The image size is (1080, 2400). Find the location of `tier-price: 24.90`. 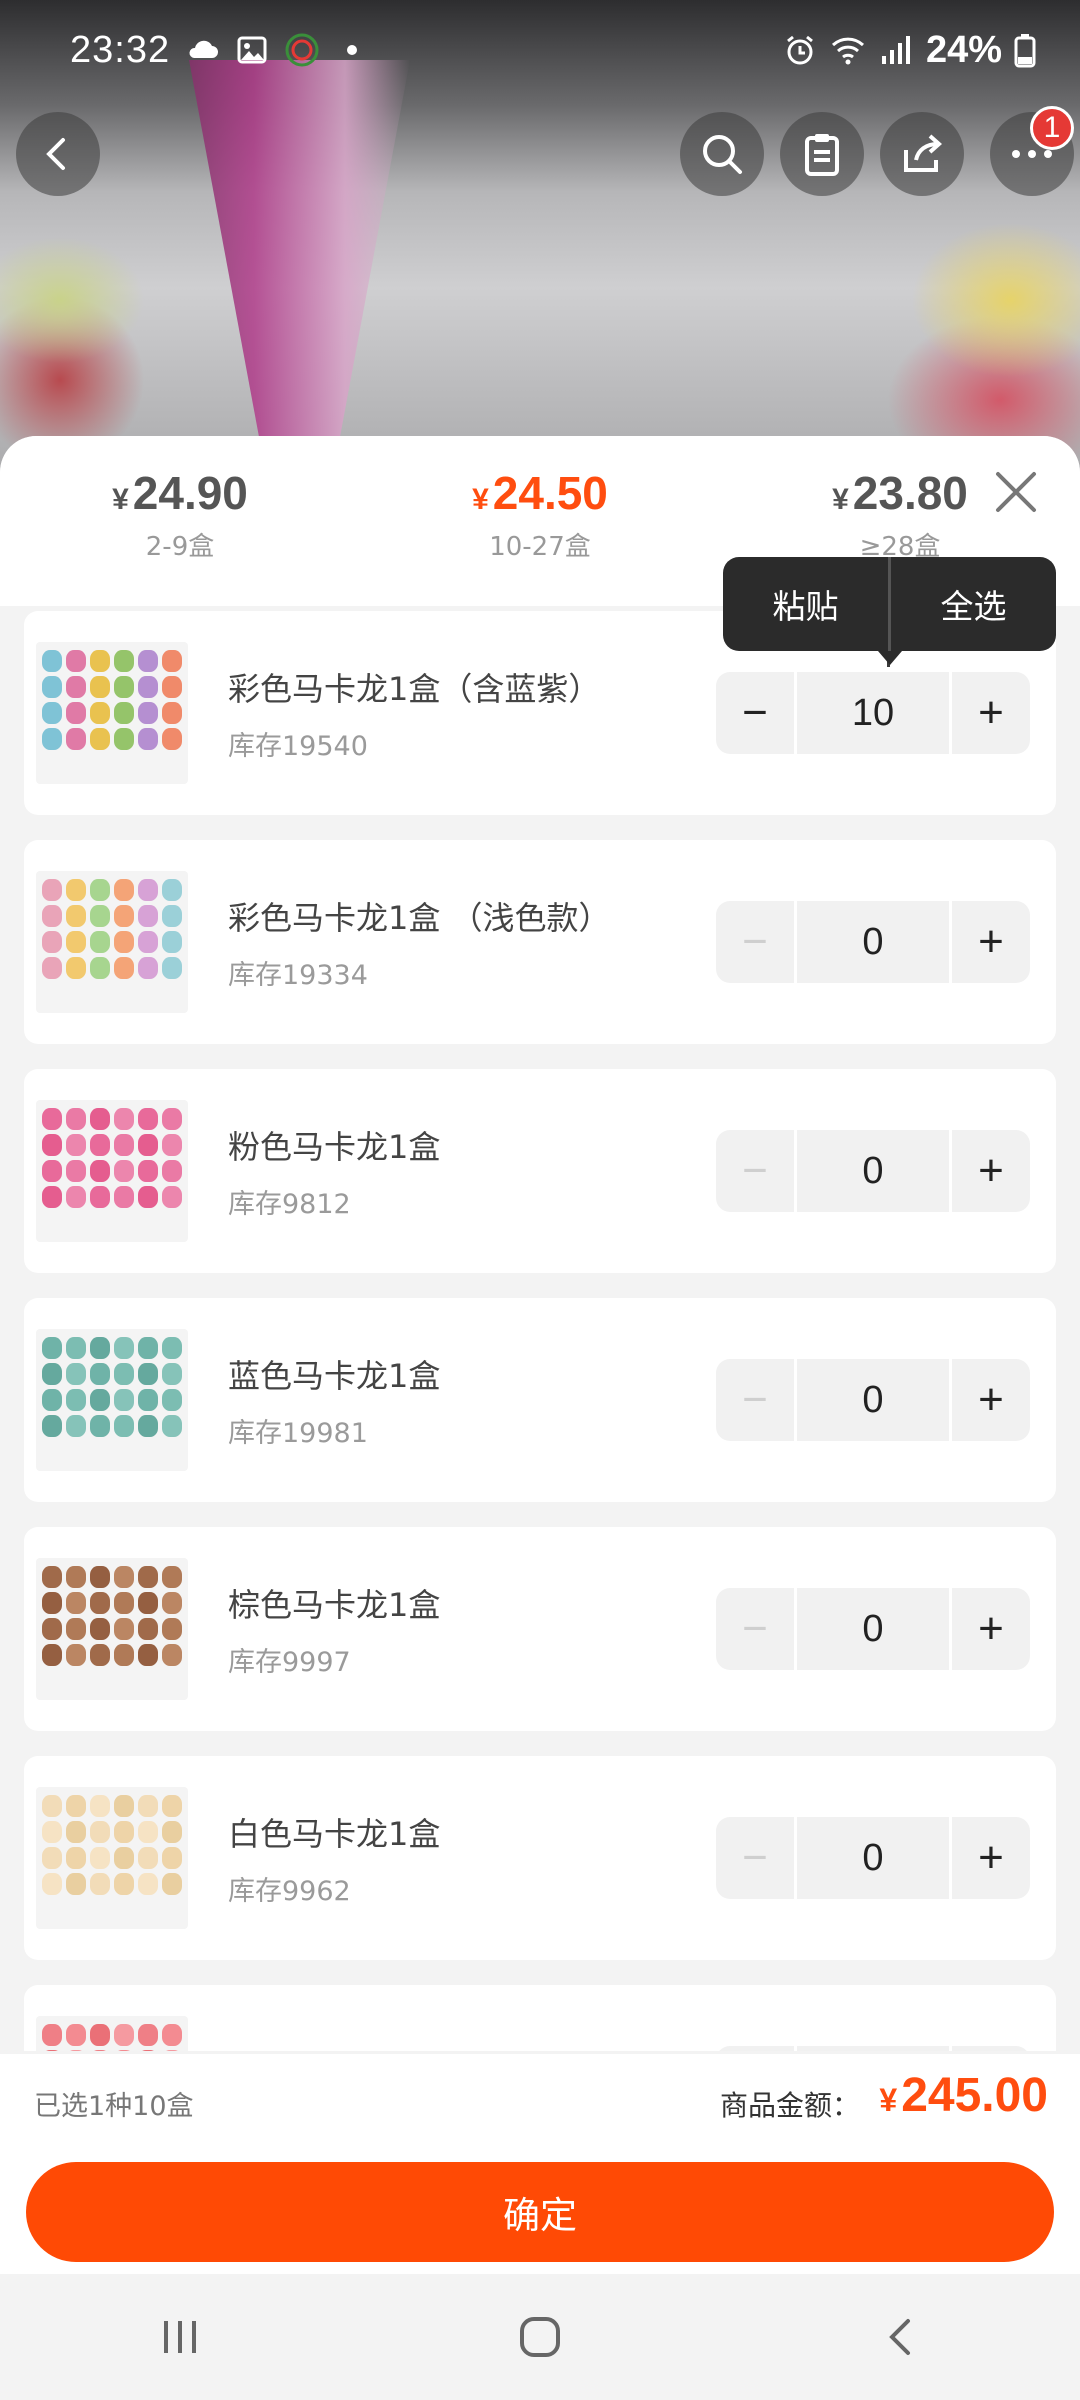

tier-price: 24.90 is located at coordinates (190, 493).